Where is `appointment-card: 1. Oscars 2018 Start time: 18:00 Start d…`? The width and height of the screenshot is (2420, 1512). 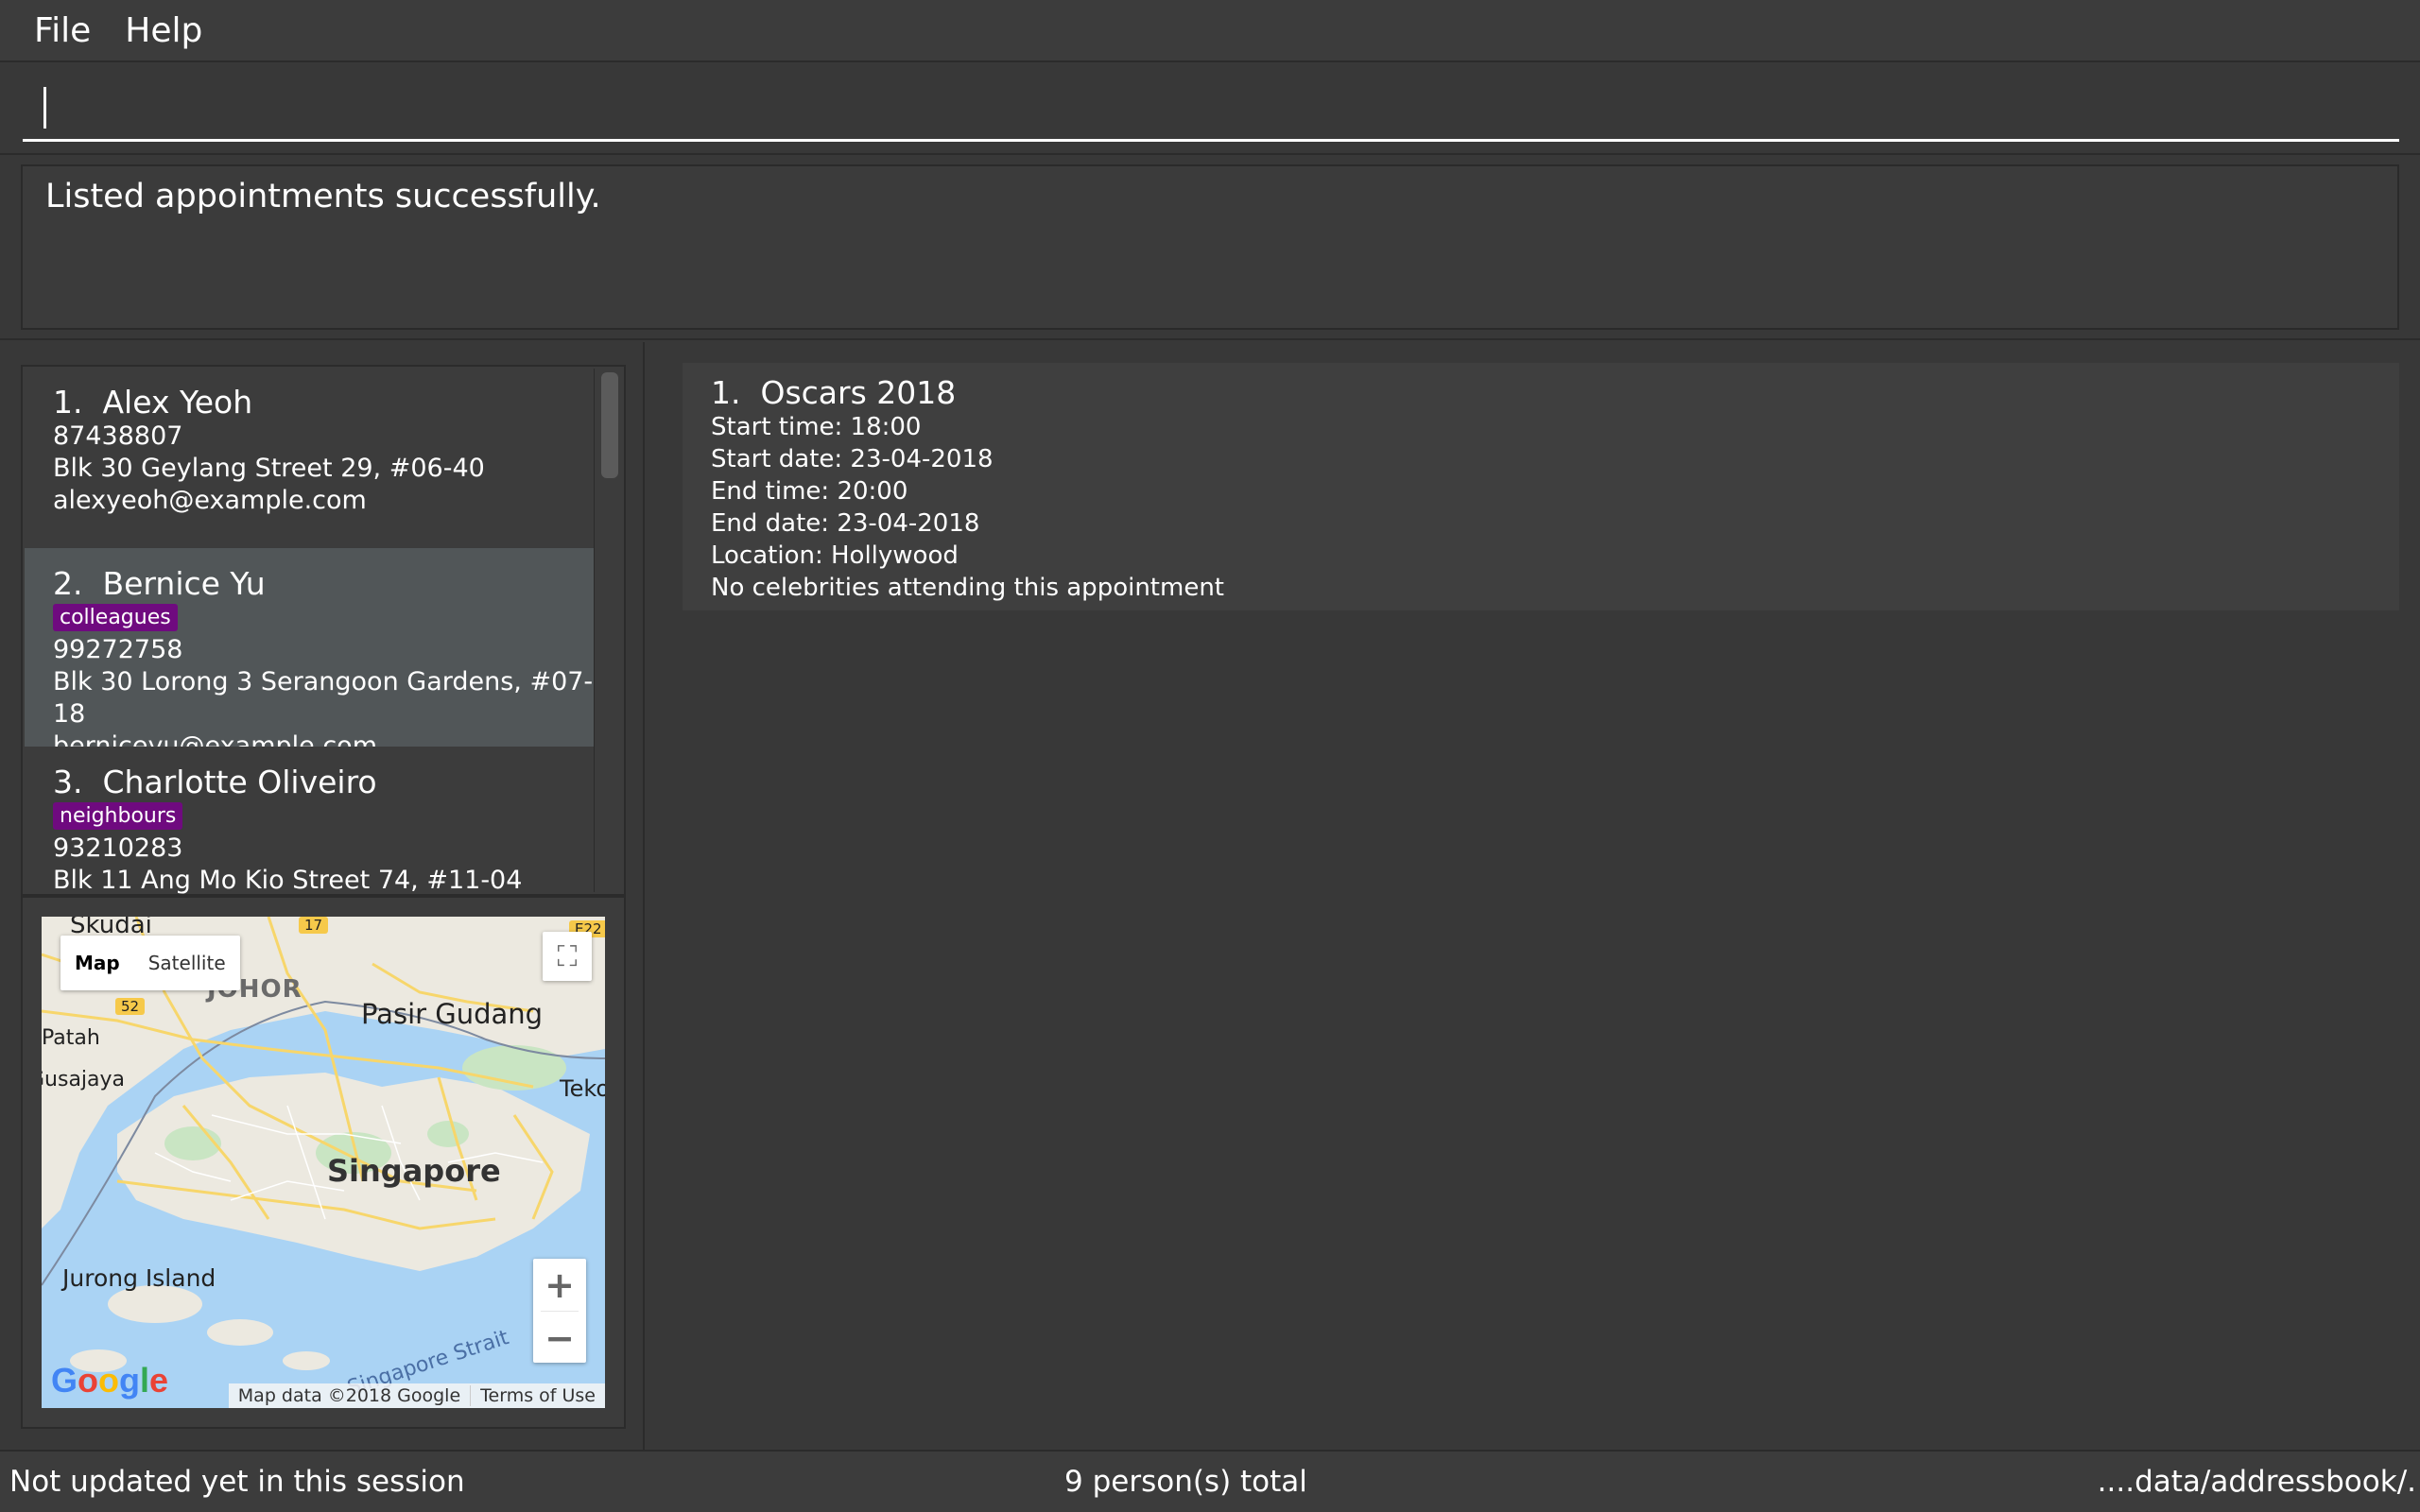
appointment-card: 1. Oscars 2018 Start time: 18:00 Start d… is located at coordinates (1541, 486).